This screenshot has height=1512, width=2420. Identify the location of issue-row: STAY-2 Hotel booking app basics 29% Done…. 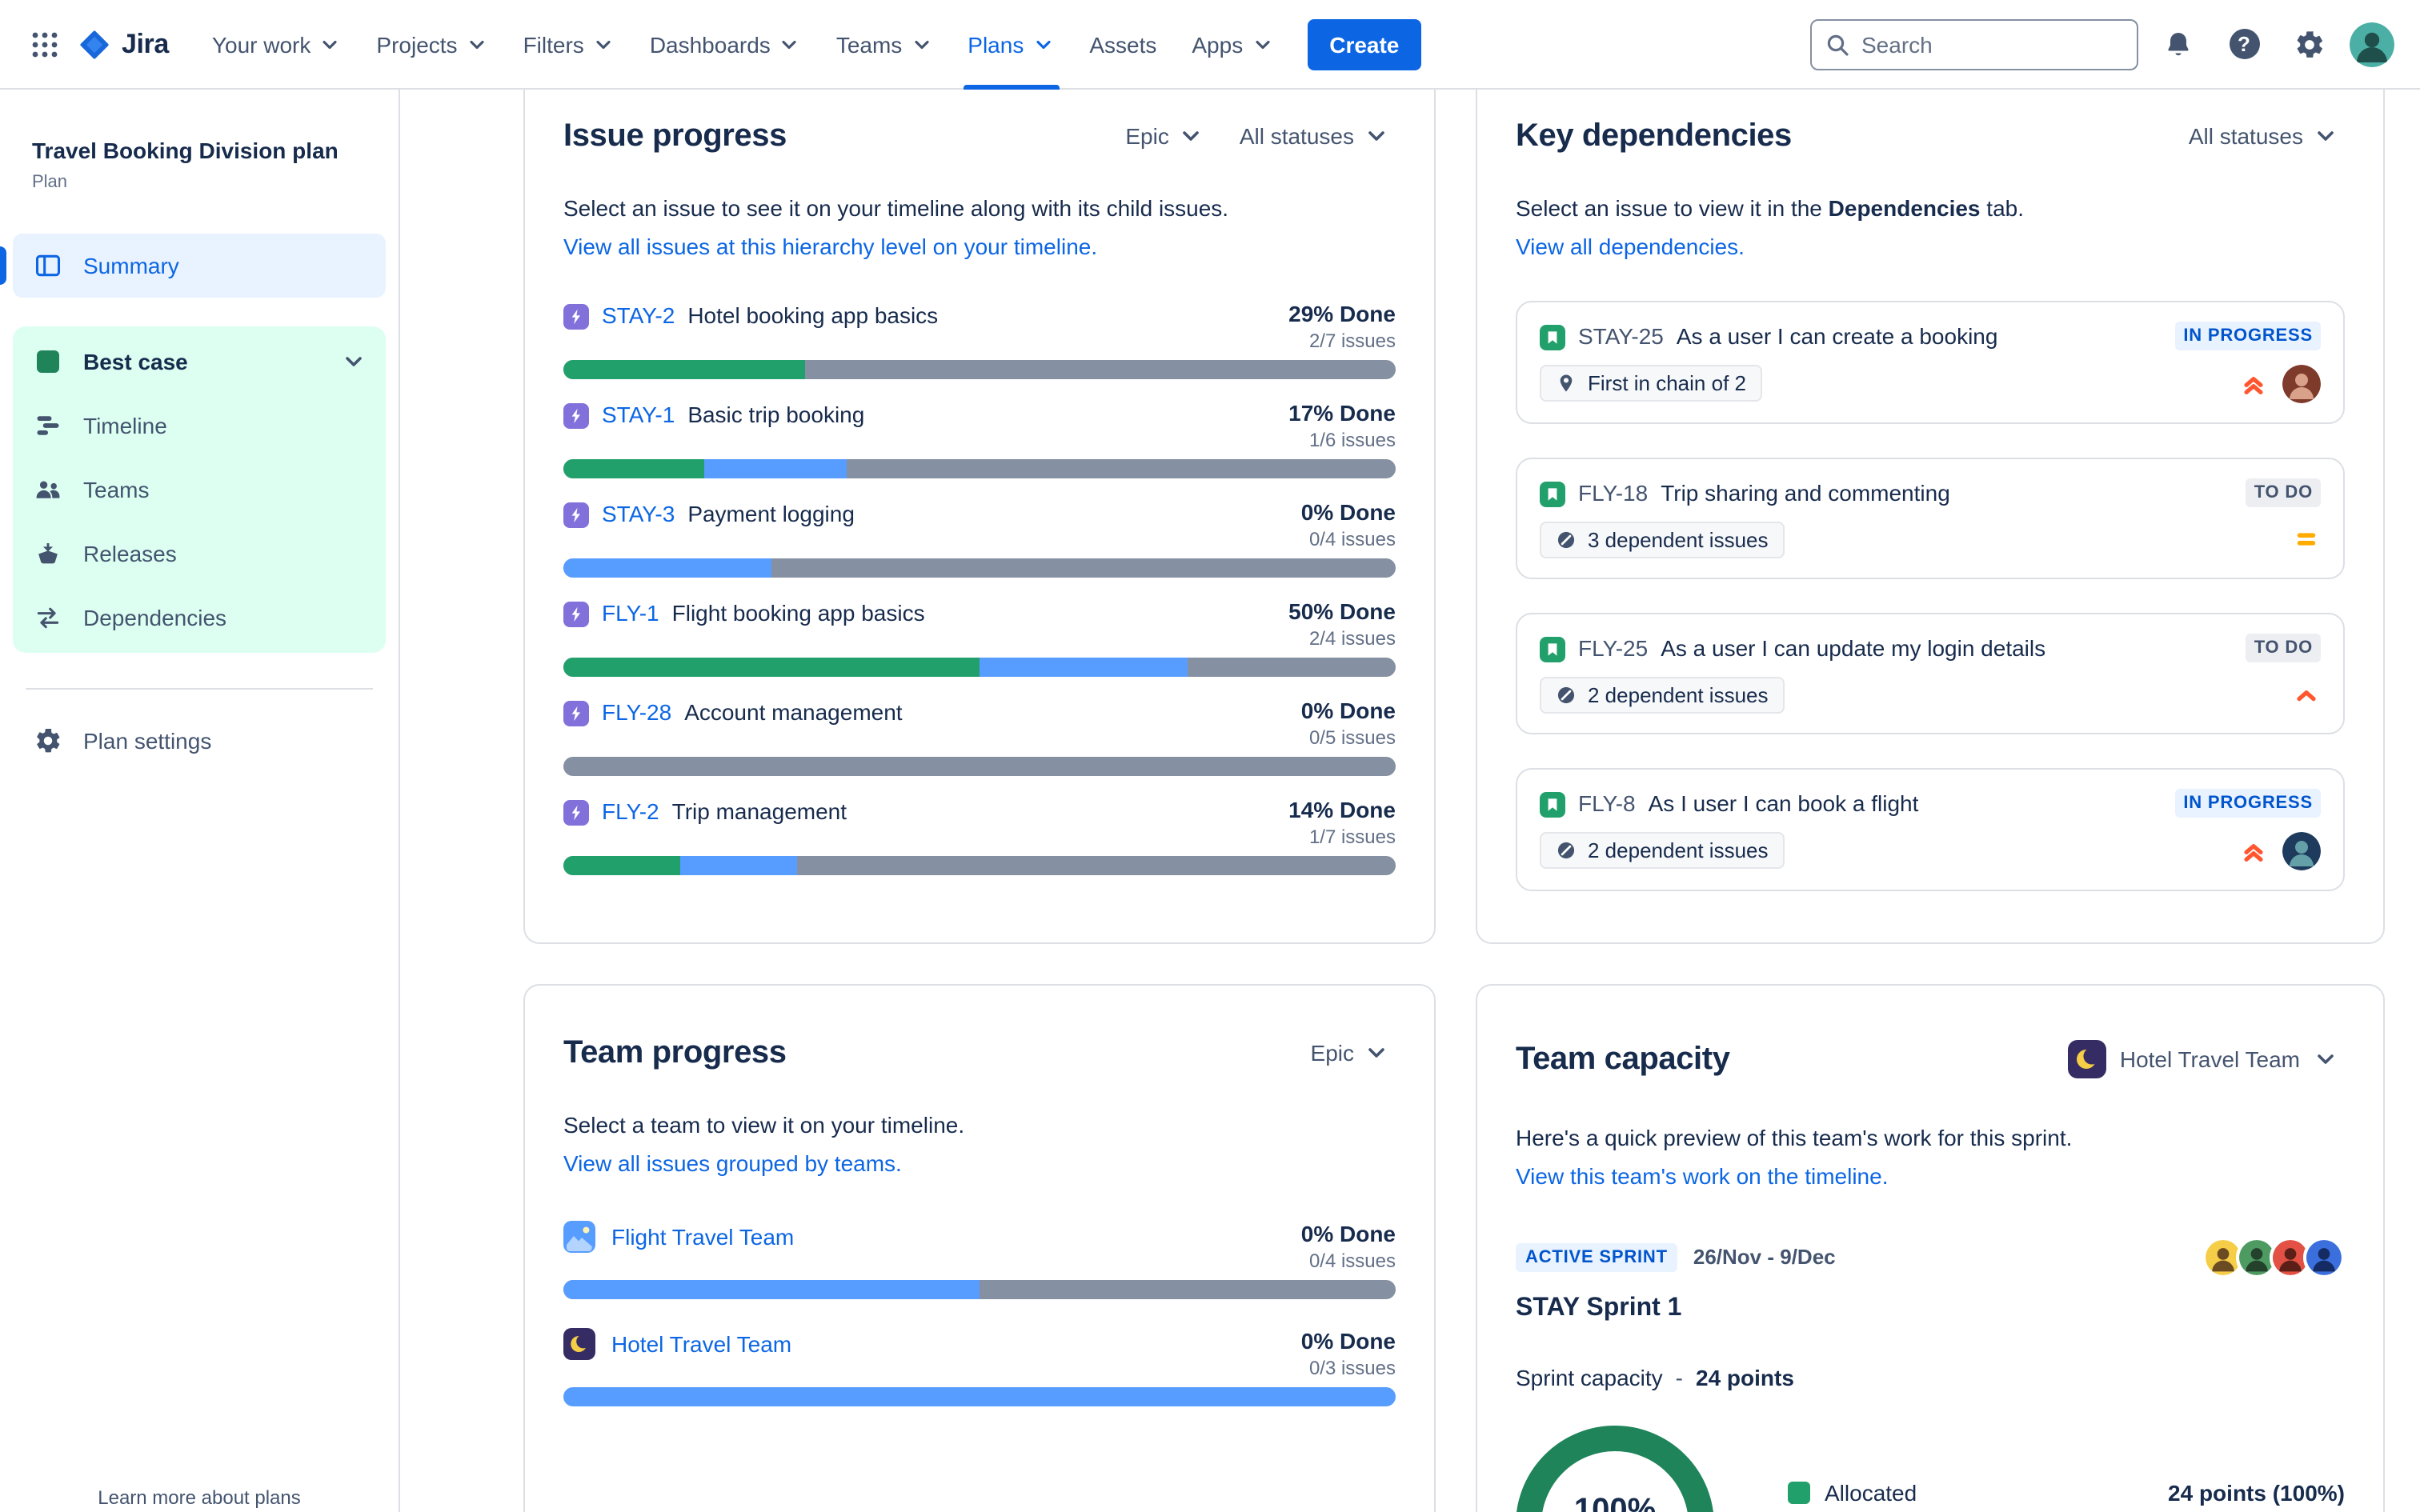
(979, 339).